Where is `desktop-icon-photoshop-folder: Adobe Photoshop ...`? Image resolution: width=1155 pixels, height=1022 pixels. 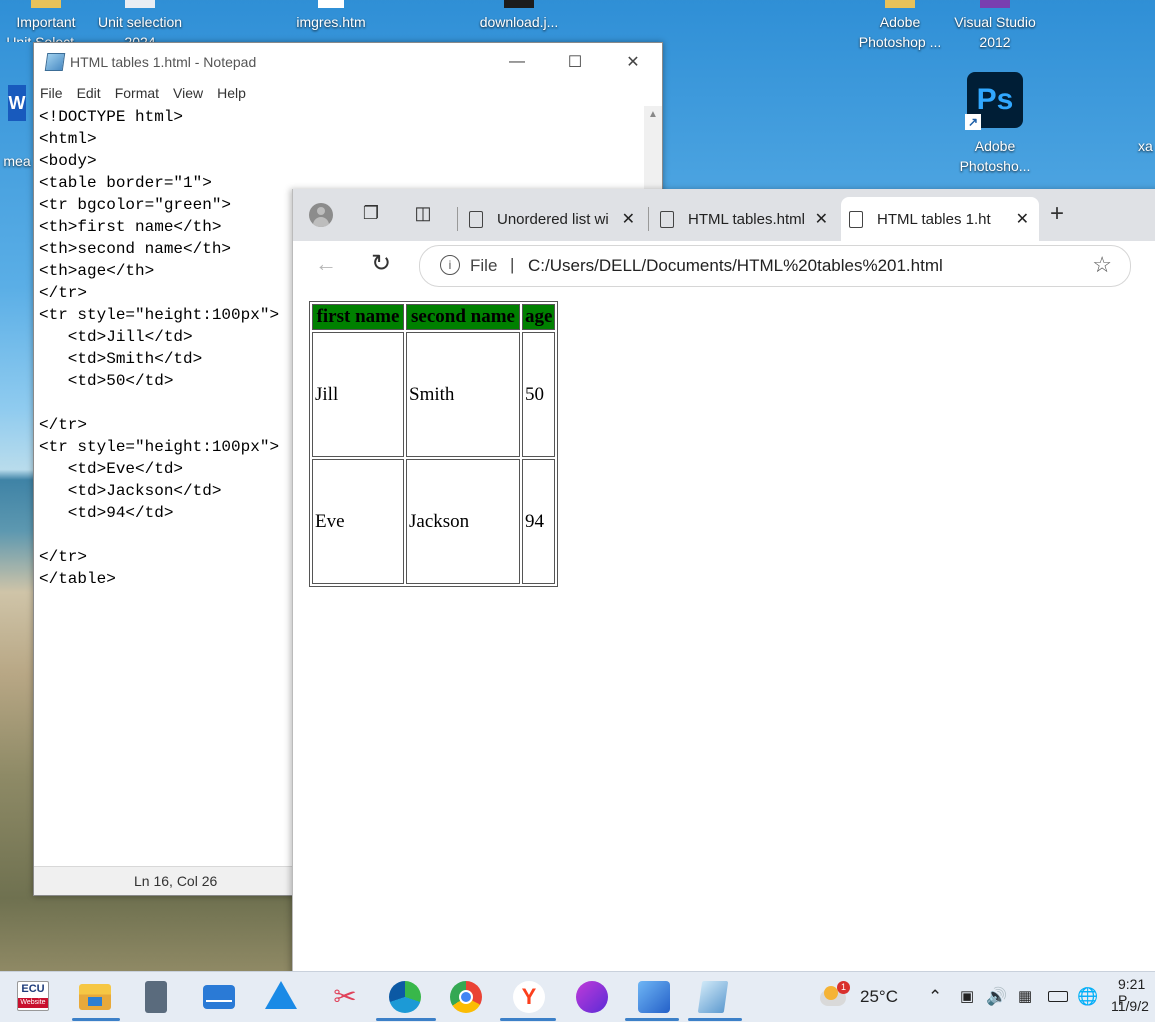
desktop-icon-photoshop-folder: Adobe Photoshop ... is located at coordinates (900, 26).